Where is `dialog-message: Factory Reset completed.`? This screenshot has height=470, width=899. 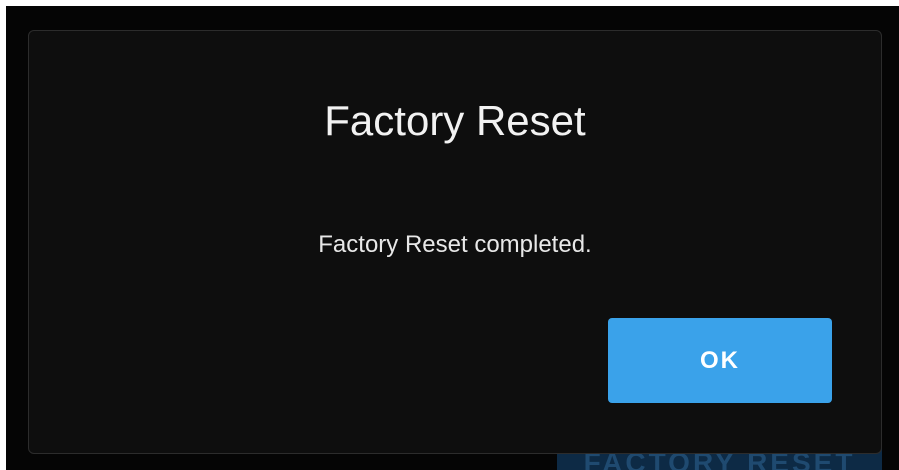 dialog-message: Factory Reset completed. is located at coordinates (455, 244).